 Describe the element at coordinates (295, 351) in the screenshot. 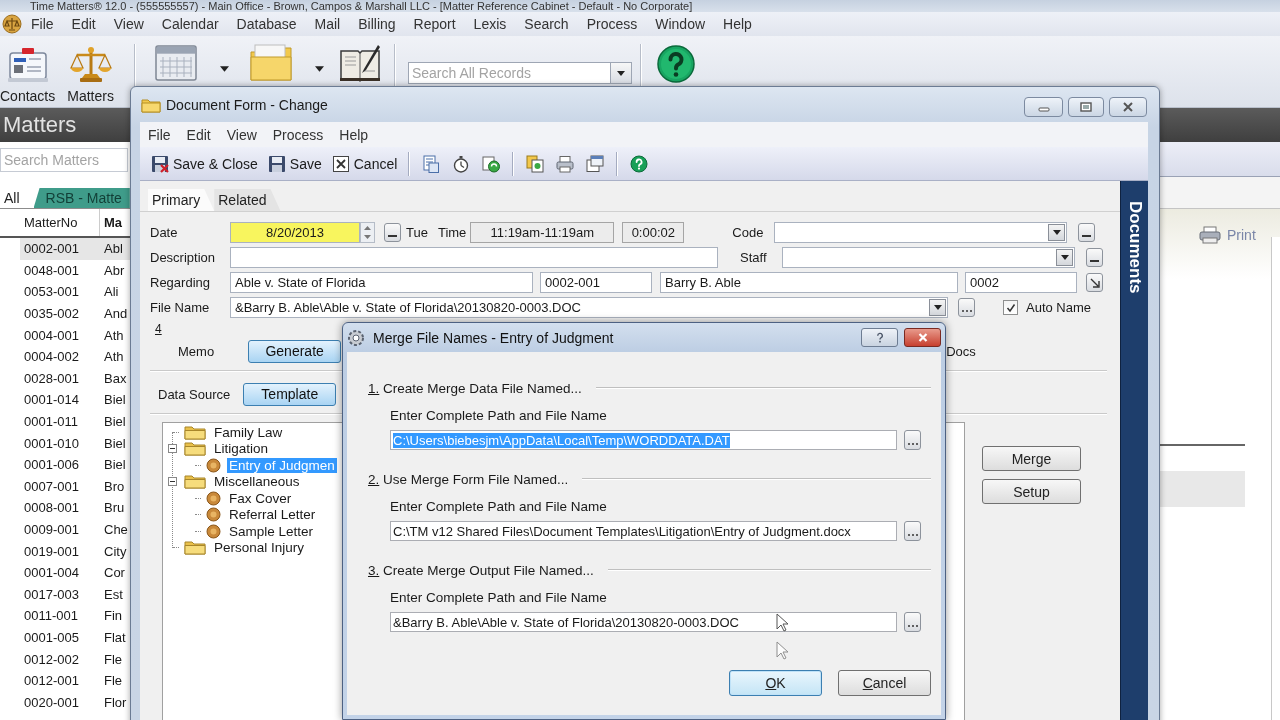

I see `generate-button: Generate` at that location.